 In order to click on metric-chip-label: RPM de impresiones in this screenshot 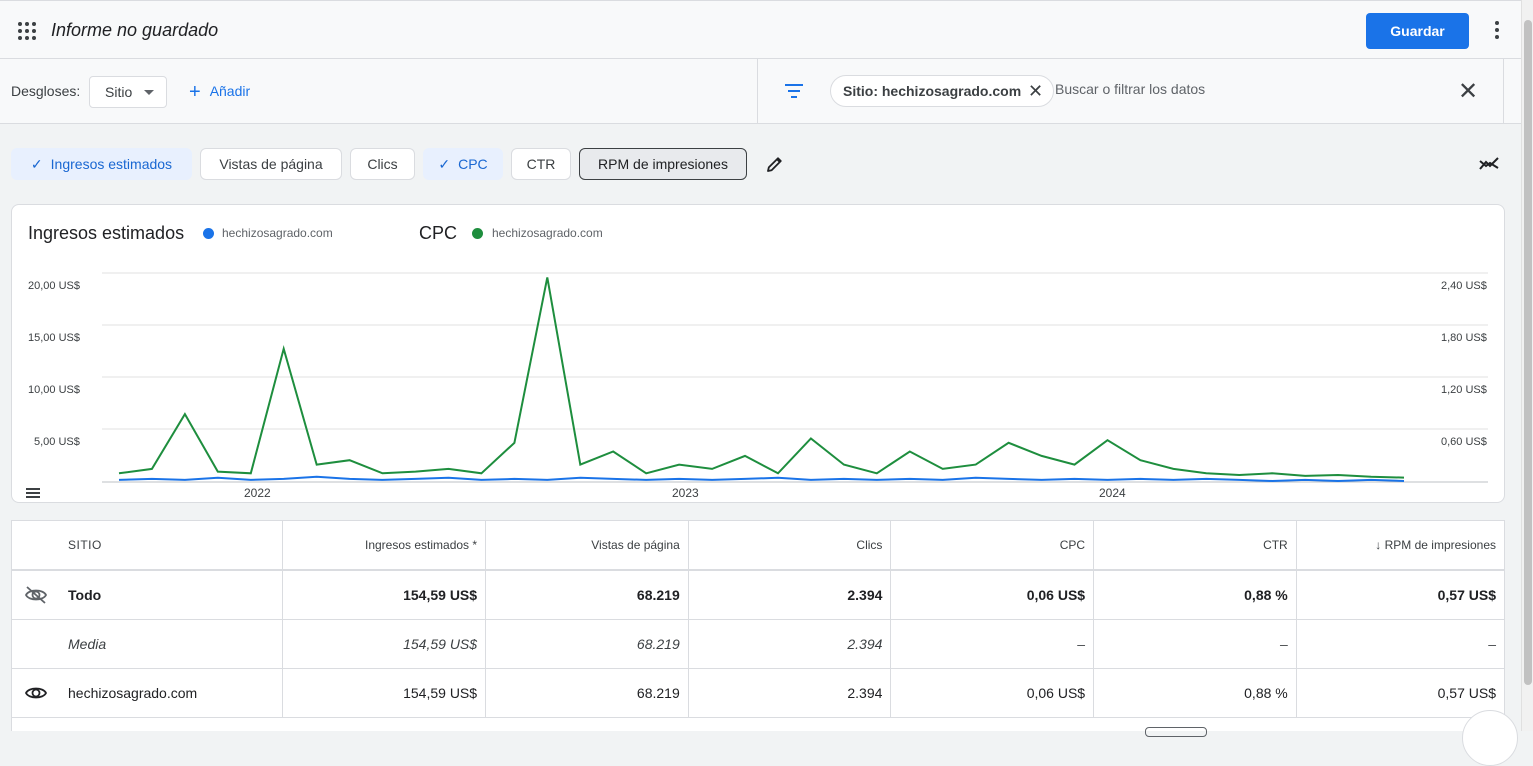, I will do `click(663, 164)`.